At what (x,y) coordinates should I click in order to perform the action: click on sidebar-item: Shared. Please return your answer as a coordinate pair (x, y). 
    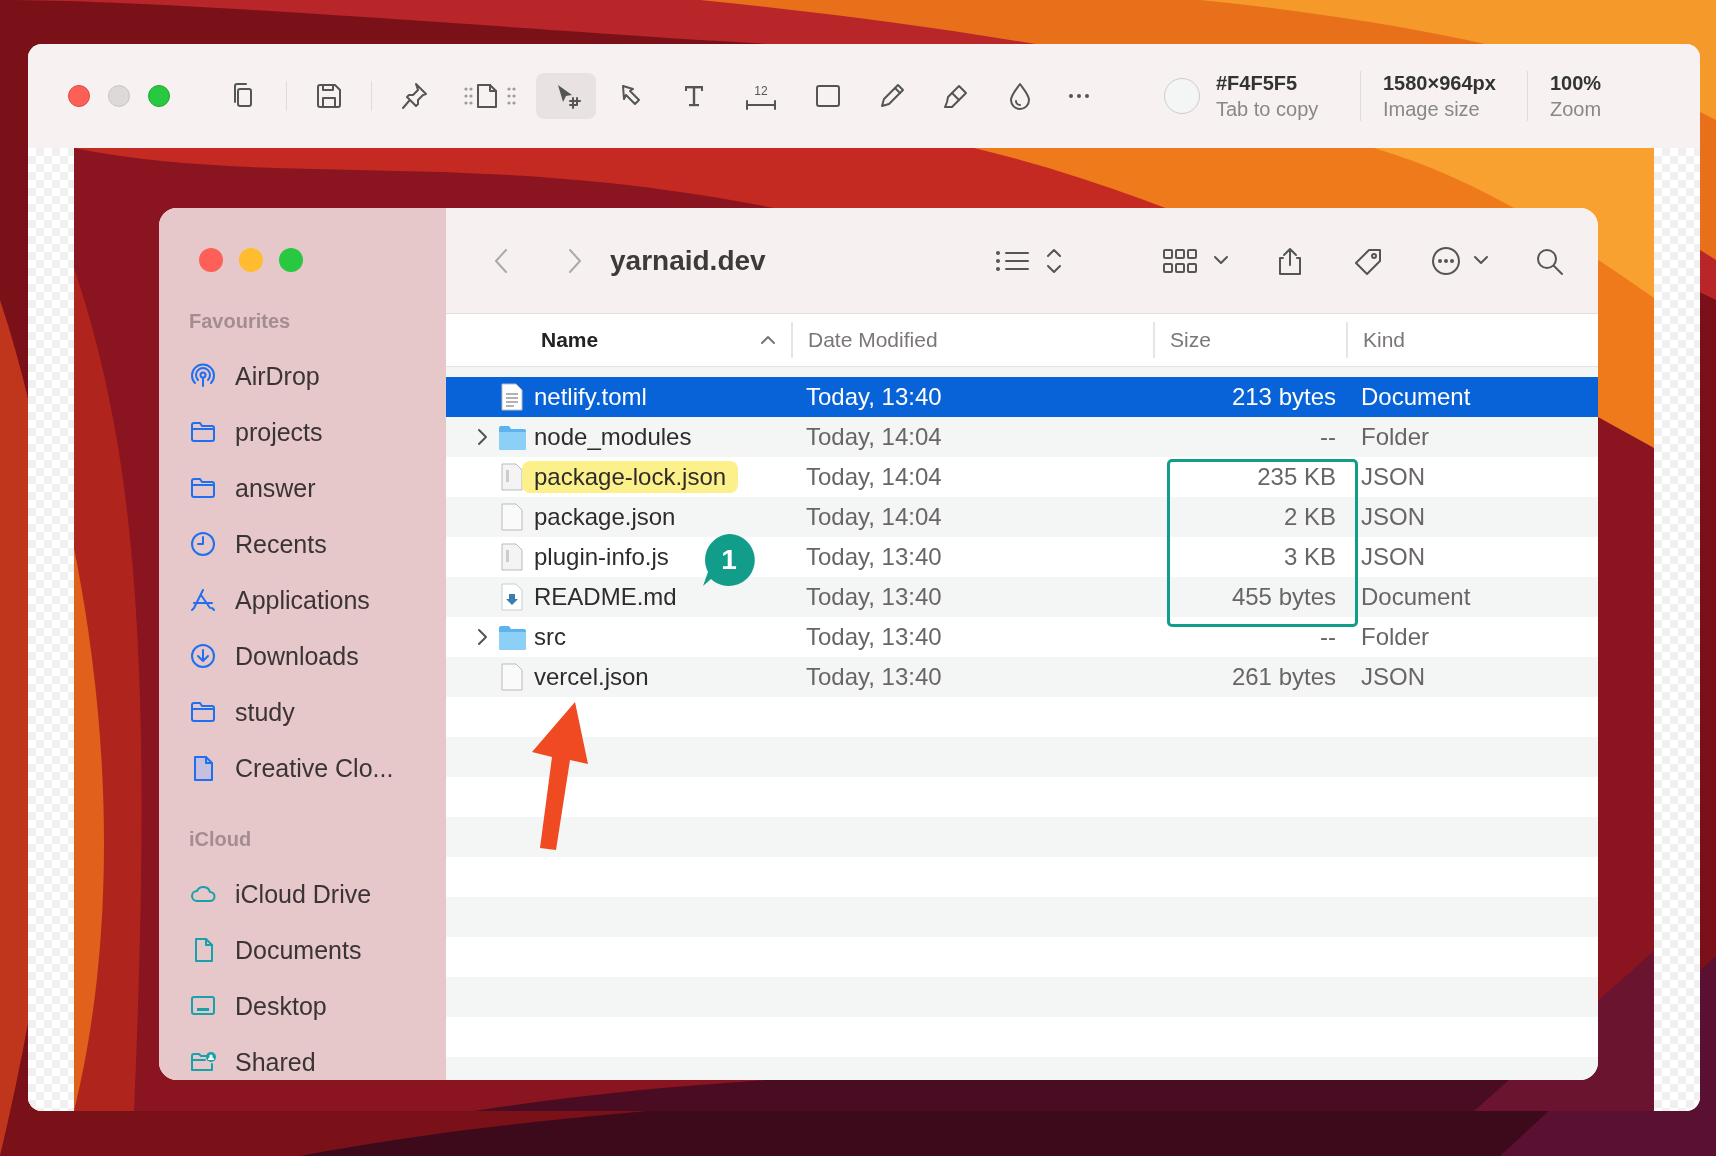
    Looking at the image, I should click on (317, 1057).